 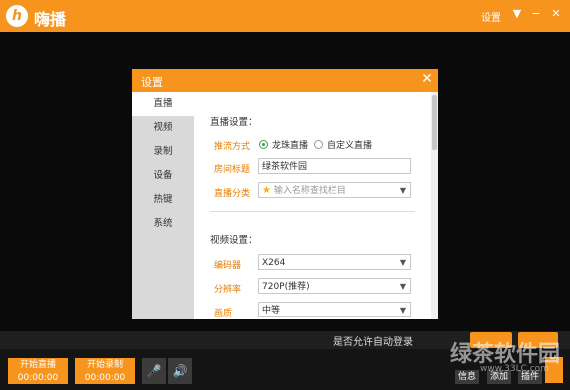 I want to click on menu-dropdown-icon: ▼, so click(x=517, y=14).